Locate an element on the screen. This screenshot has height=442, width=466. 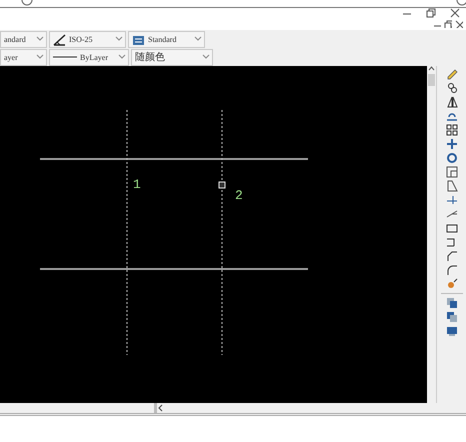
circles-button is located at coordinates (452, 88).